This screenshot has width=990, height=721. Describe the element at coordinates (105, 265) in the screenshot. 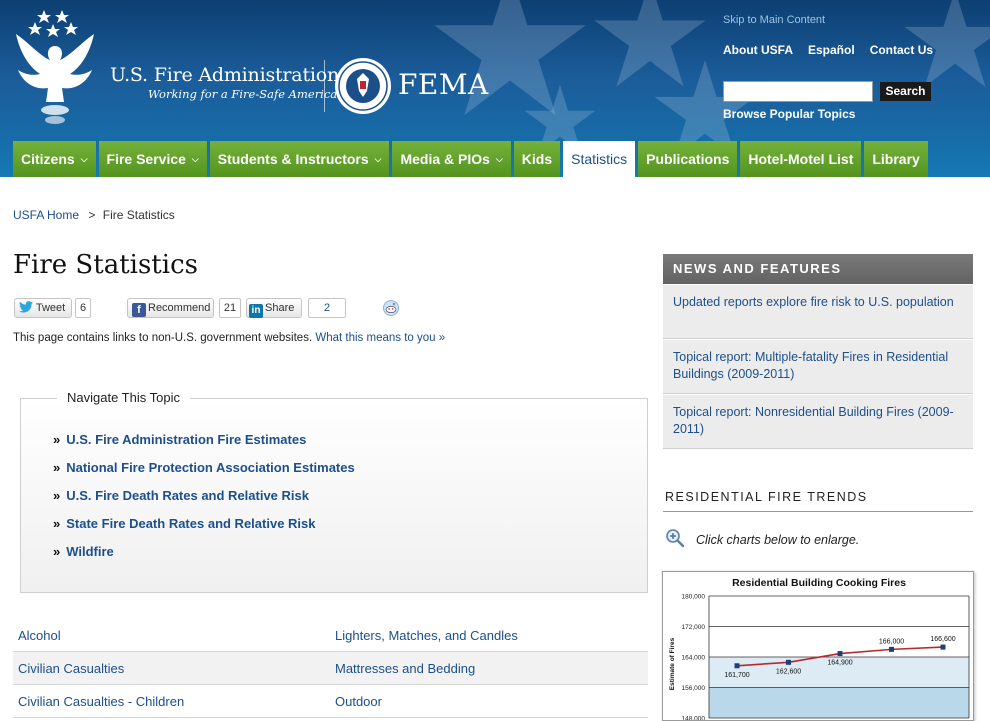

I see `page-title: Fire Statistics` at that location.